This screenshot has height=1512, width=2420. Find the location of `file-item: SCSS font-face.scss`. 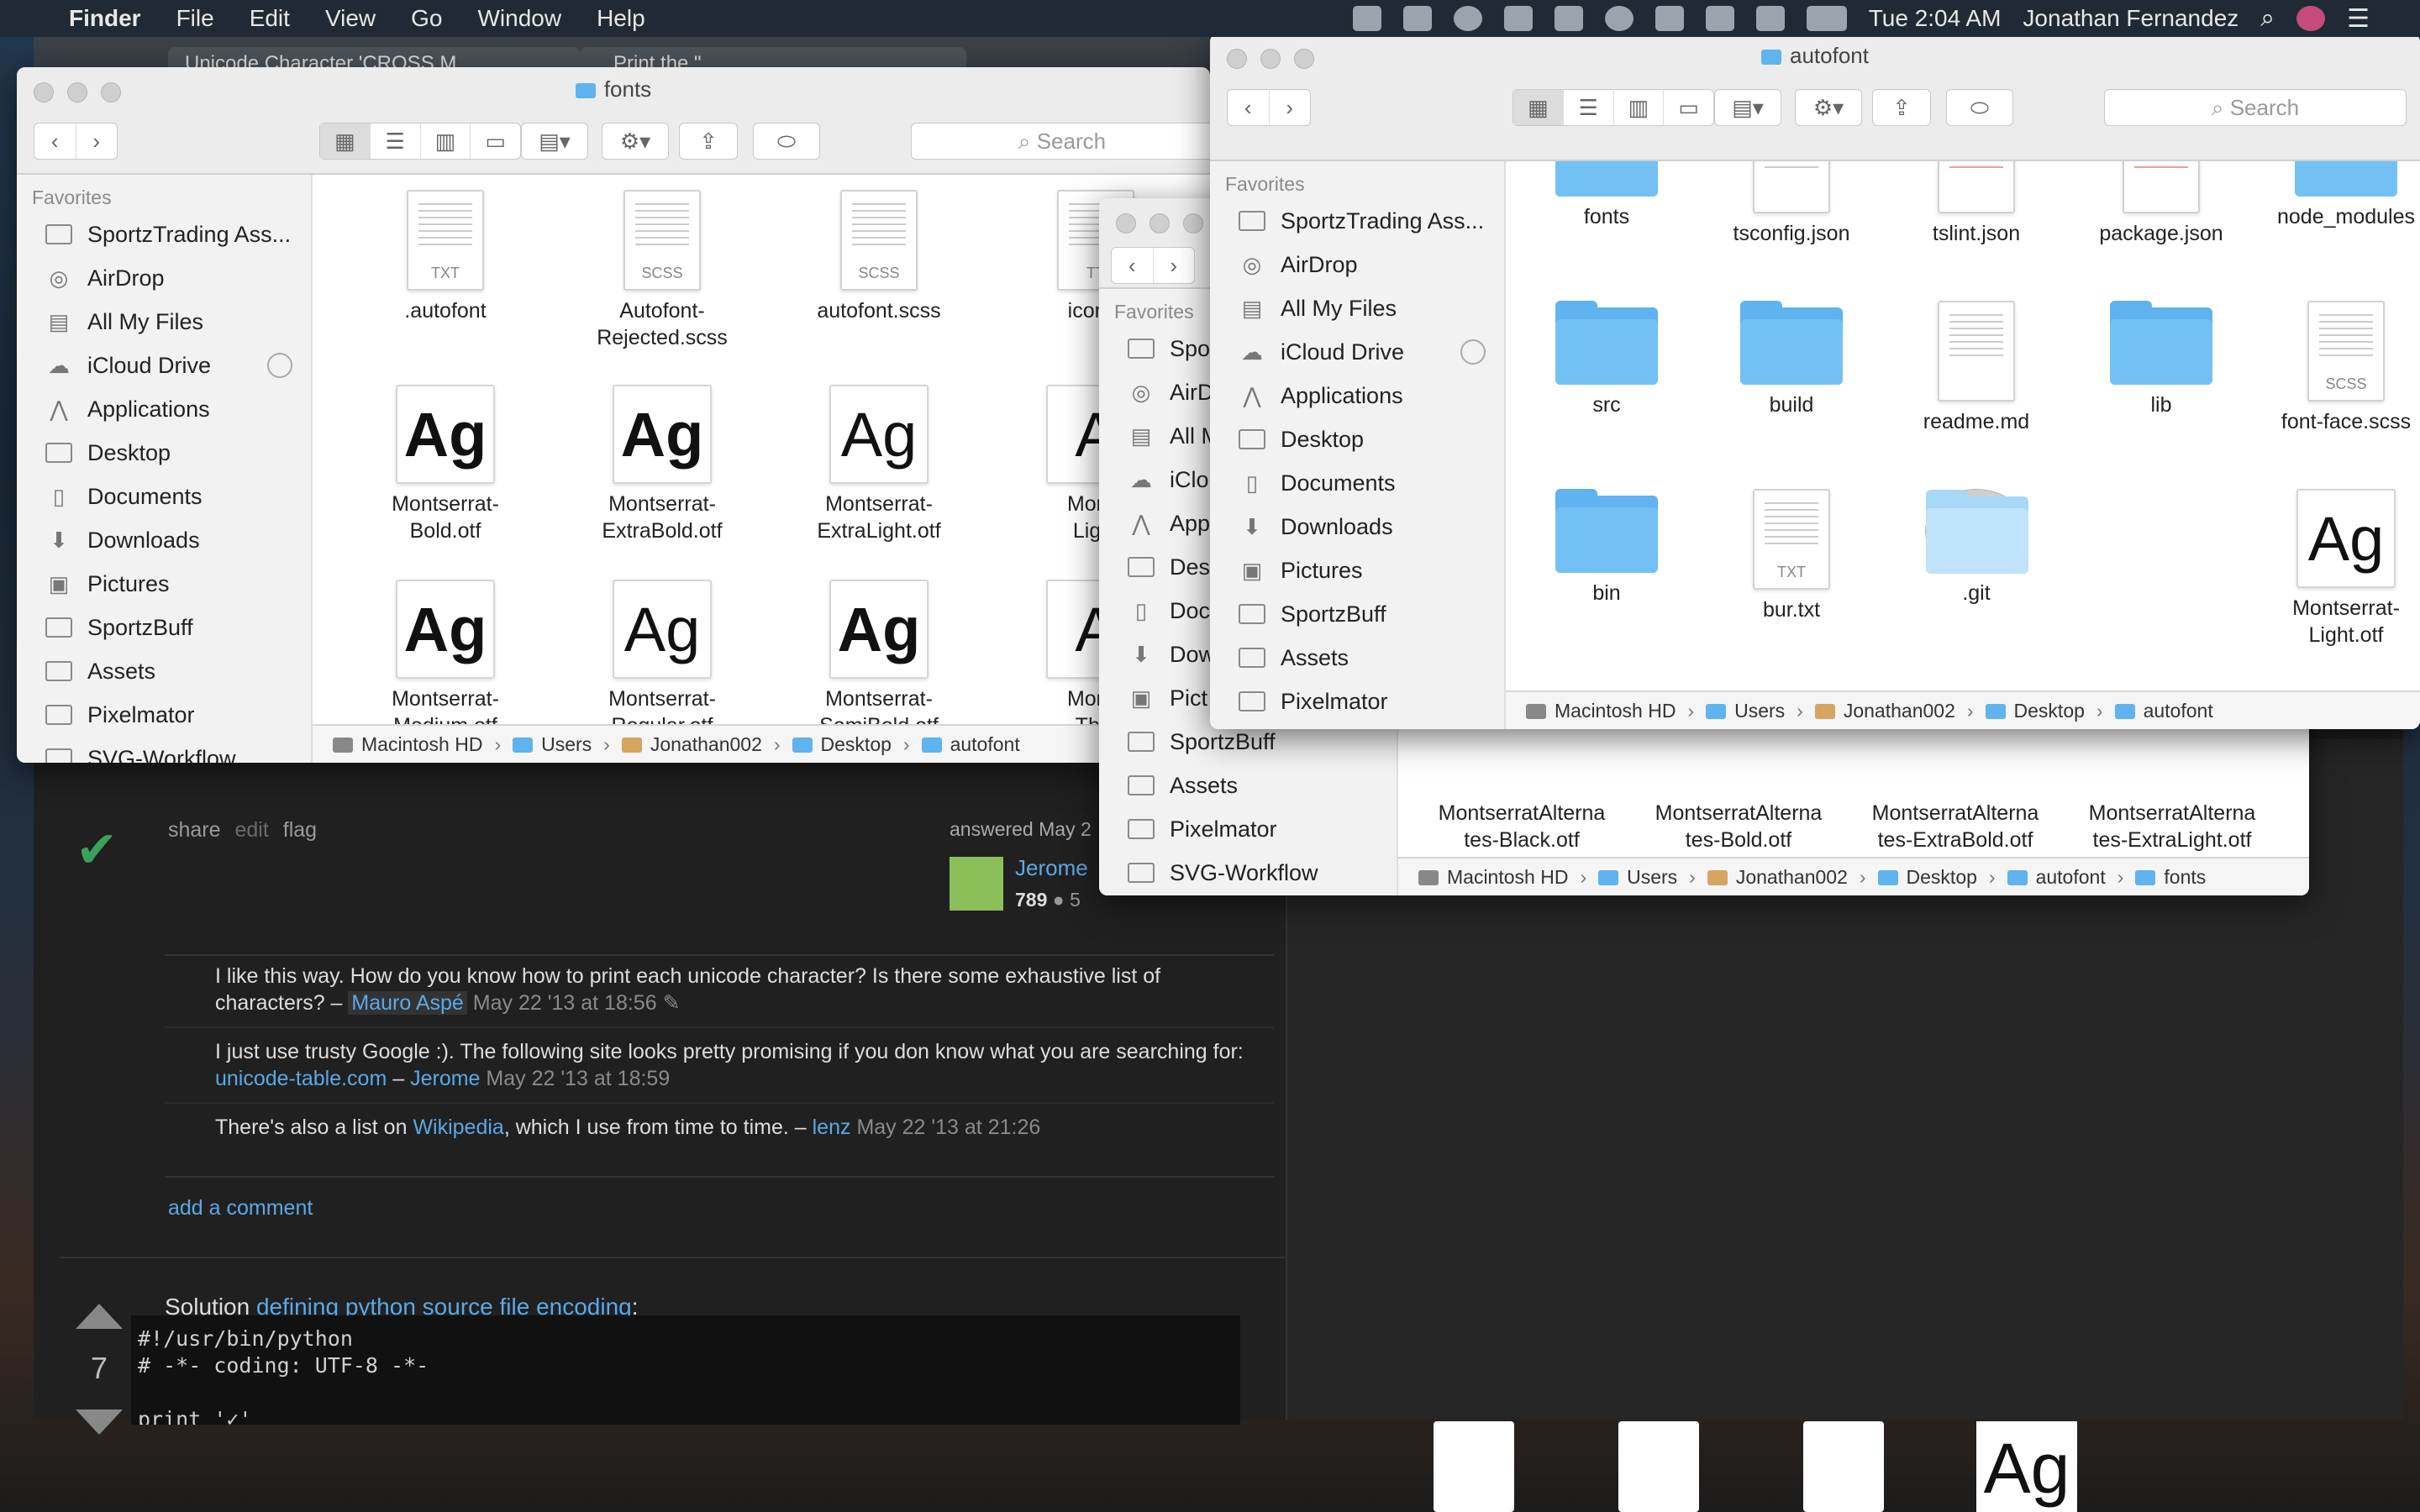

file-item: SCSS font-face.scss is located at coordinates (2337, 368).